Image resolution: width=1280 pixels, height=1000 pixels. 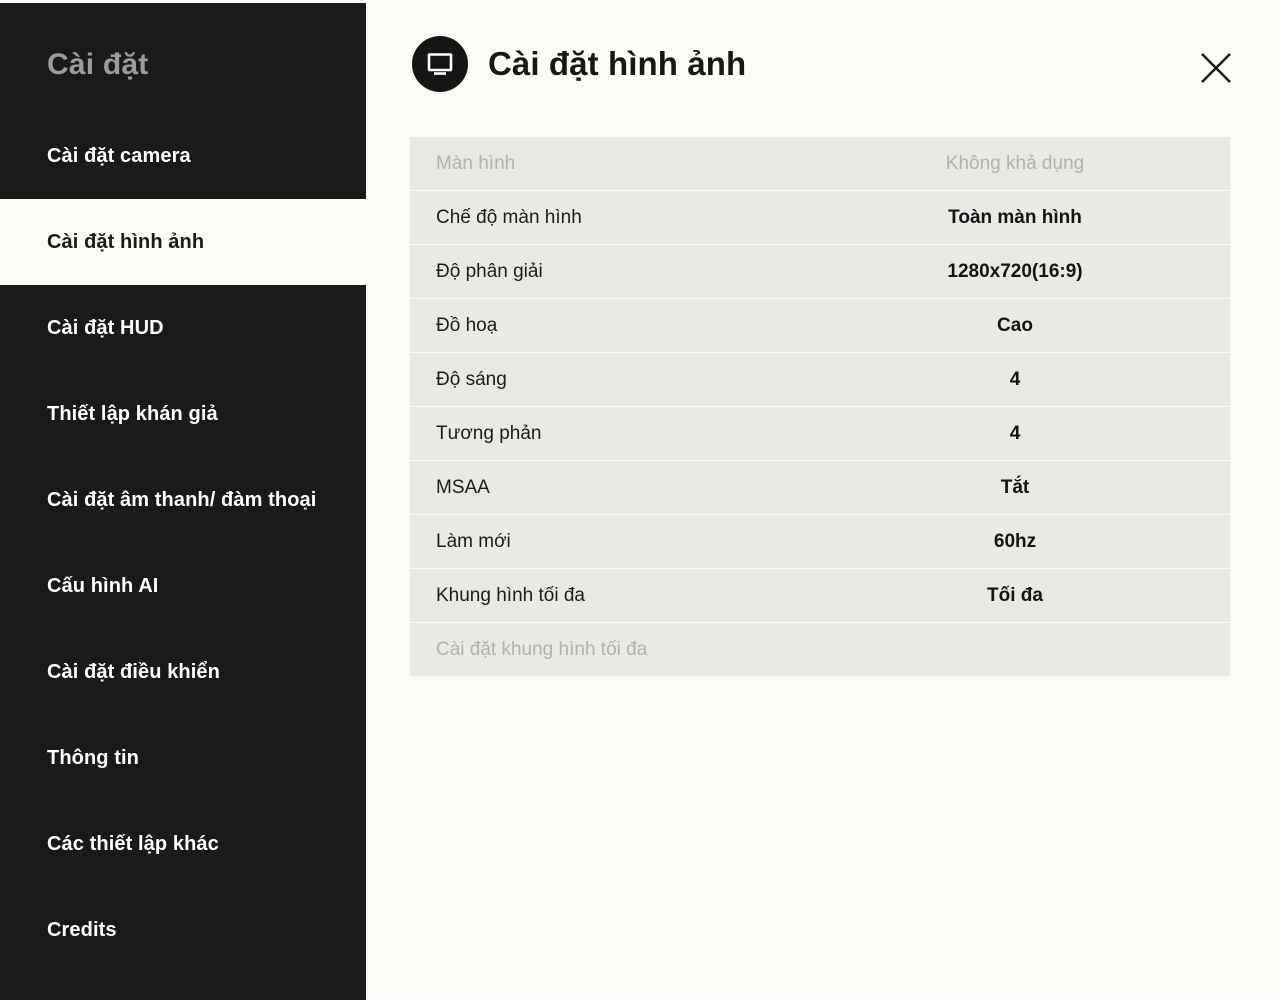 What do you see at coordinates (183, 930) in the screenshot?
I see `sidebar-item-10: Credits` at bounding box center [183, 930].